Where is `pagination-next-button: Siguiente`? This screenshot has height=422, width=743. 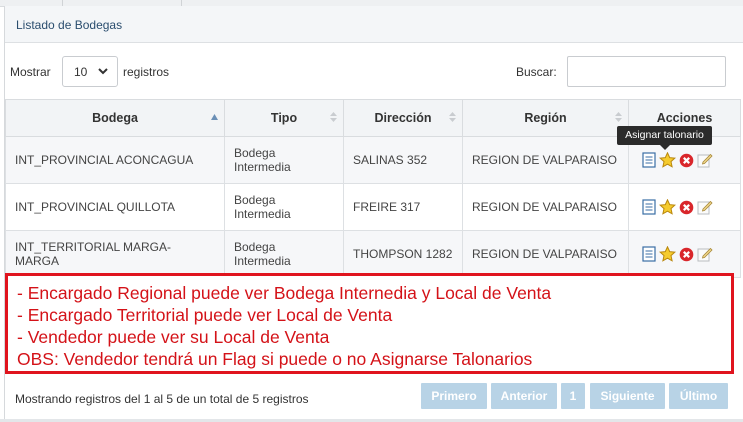
pagination-next-button: Siguiente is located at coordinates (627, 396).